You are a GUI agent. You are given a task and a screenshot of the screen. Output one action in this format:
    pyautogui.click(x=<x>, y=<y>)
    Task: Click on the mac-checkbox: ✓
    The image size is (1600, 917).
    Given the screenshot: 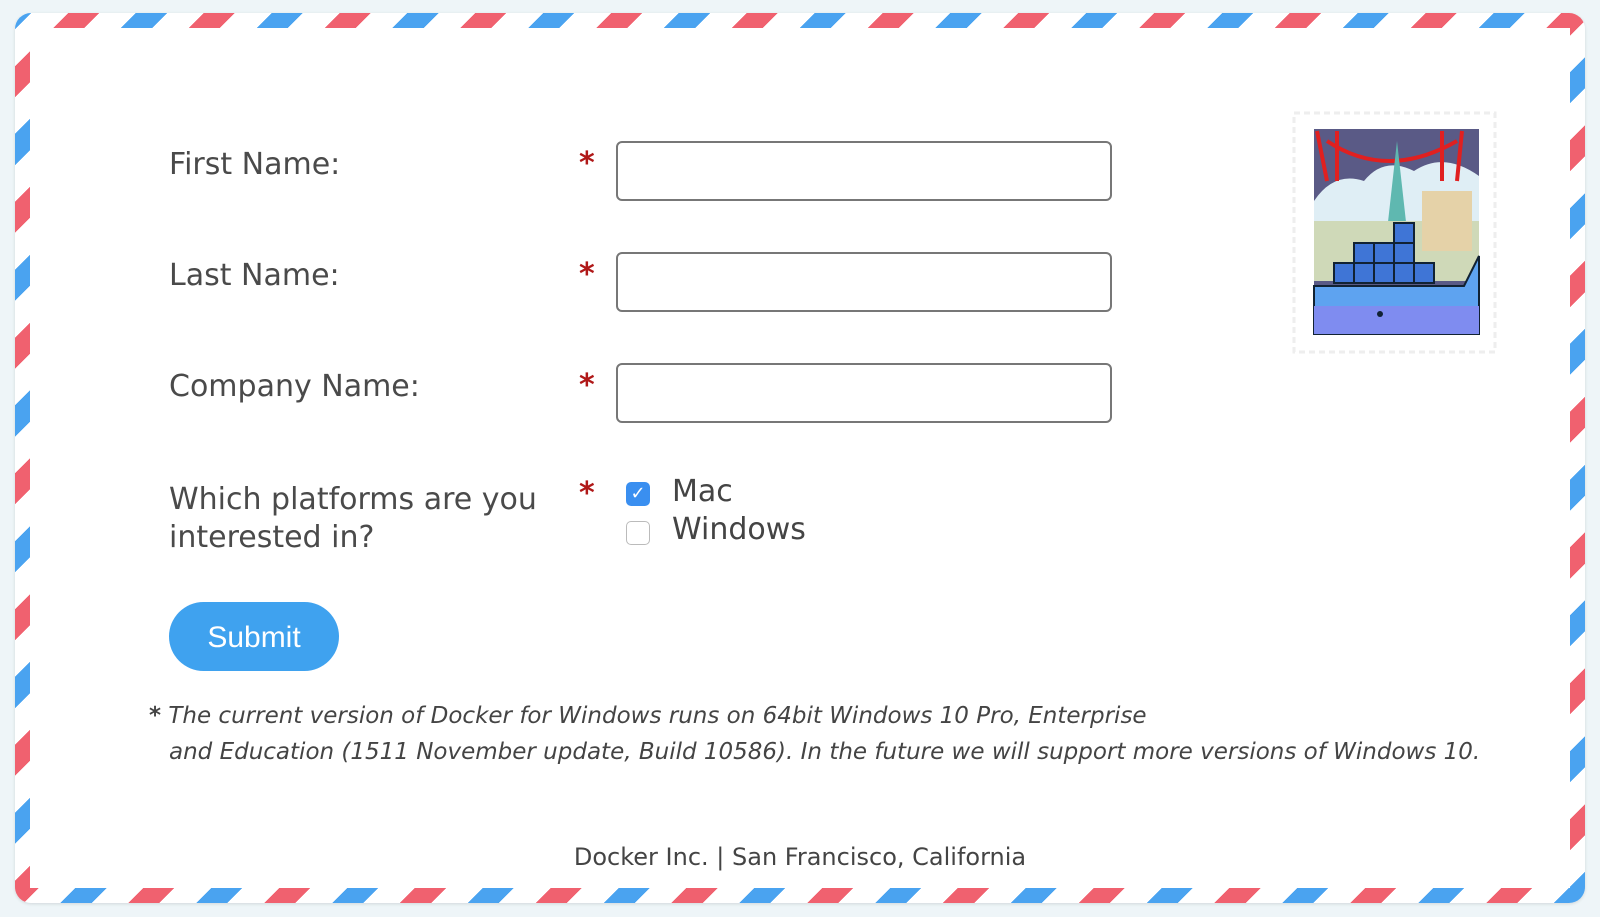 What is the action you would take?
    pyautogui.click(x=638, y=494)
    